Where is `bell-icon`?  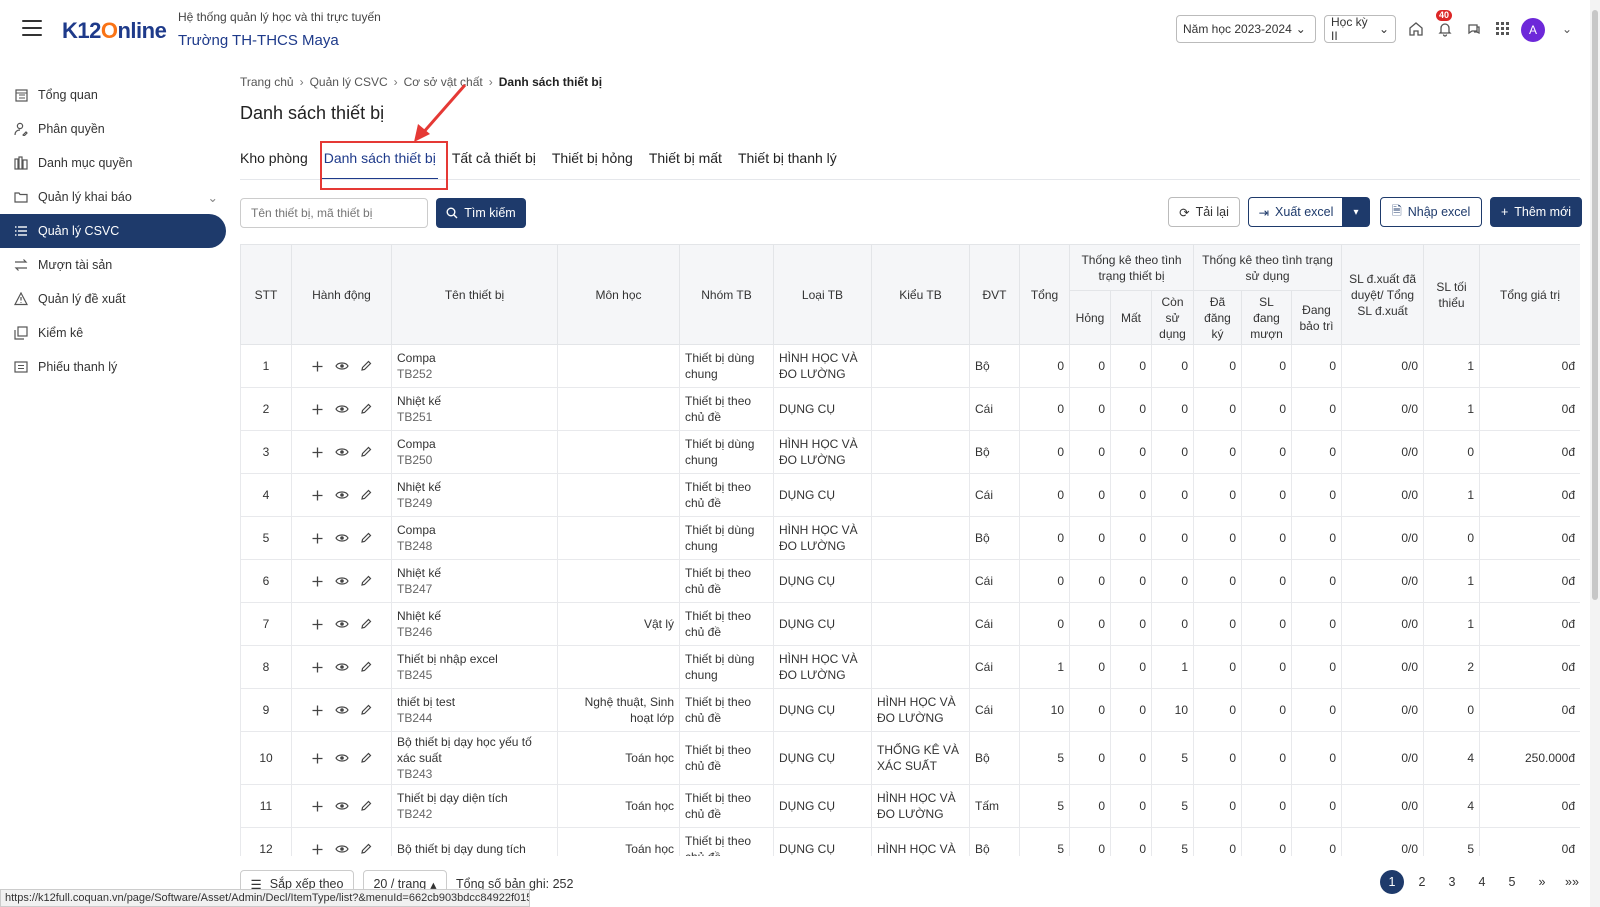
bell-icon is located at coordinates (1445, 29).